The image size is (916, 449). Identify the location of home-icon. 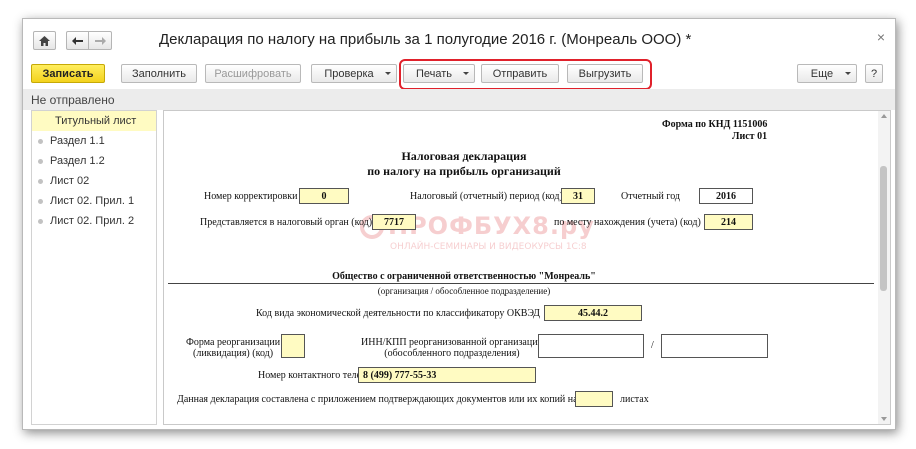
(44, 40).